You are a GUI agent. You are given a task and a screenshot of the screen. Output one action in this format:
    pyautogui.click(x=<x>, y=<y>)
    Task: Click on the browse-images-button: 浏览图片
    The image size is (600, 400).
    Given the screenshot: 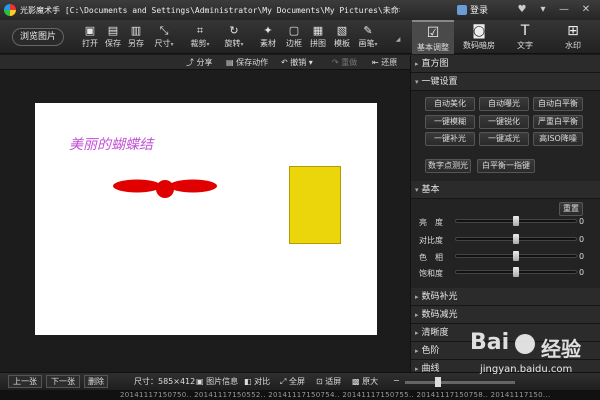 What is the action you would take?
    pyautogui.click(x=38, y=37)
    